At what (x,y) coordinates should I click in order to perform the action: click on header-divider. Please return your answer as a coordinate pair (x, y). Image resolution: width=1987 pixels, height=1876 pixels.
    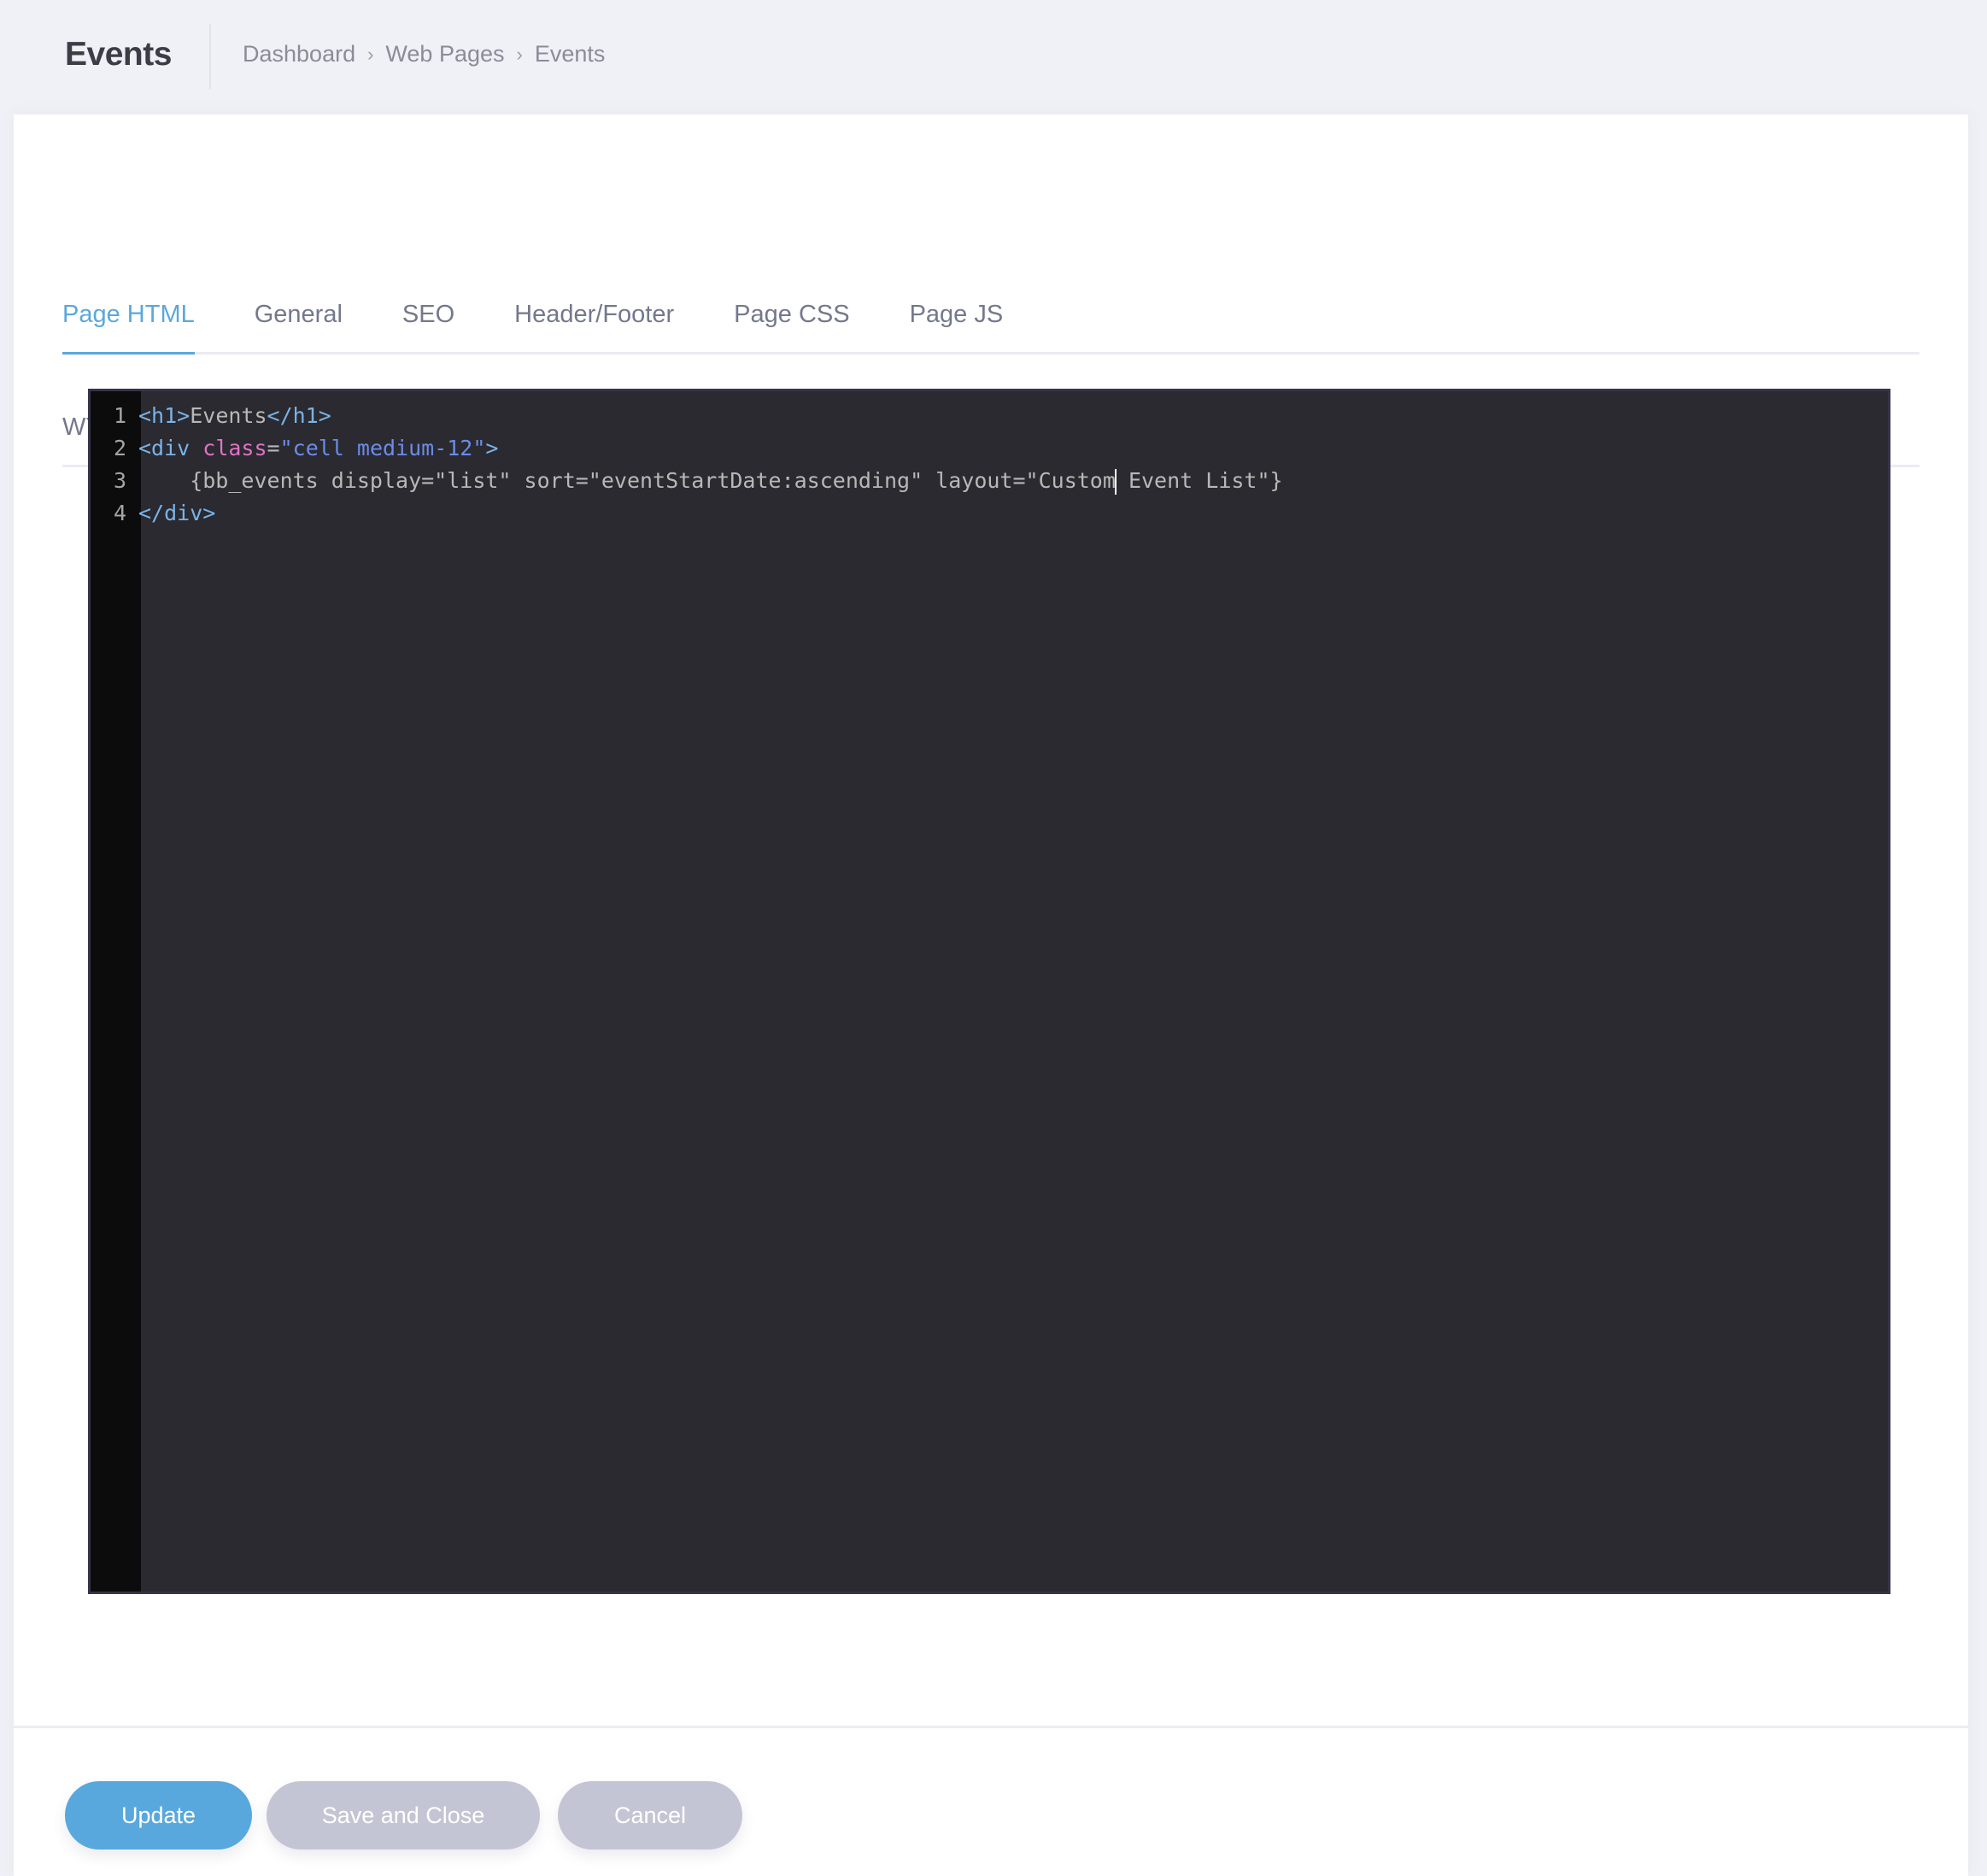
    Looking at the image, I should click on (210, 56).